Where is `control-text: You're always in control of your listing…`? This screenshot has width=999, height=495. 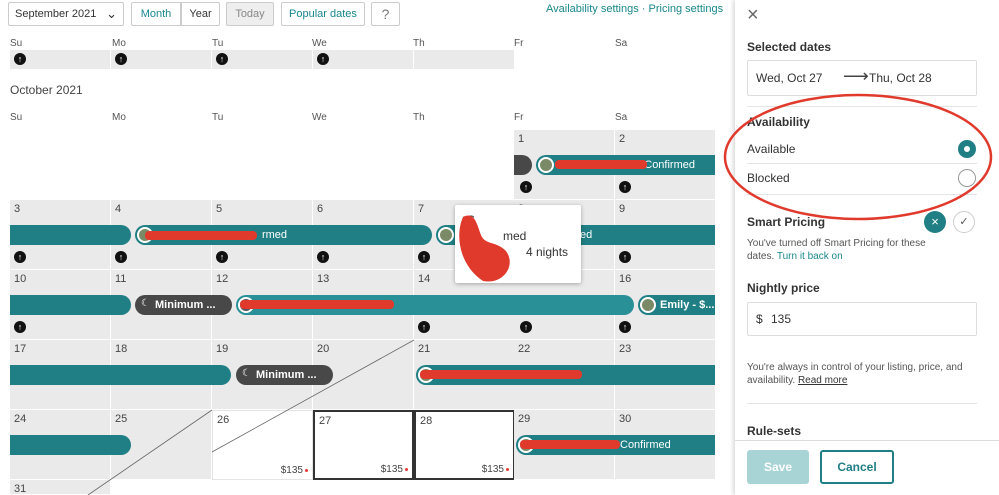
control-text: You're always in control of your listing… is located at coordinates (863, 374).